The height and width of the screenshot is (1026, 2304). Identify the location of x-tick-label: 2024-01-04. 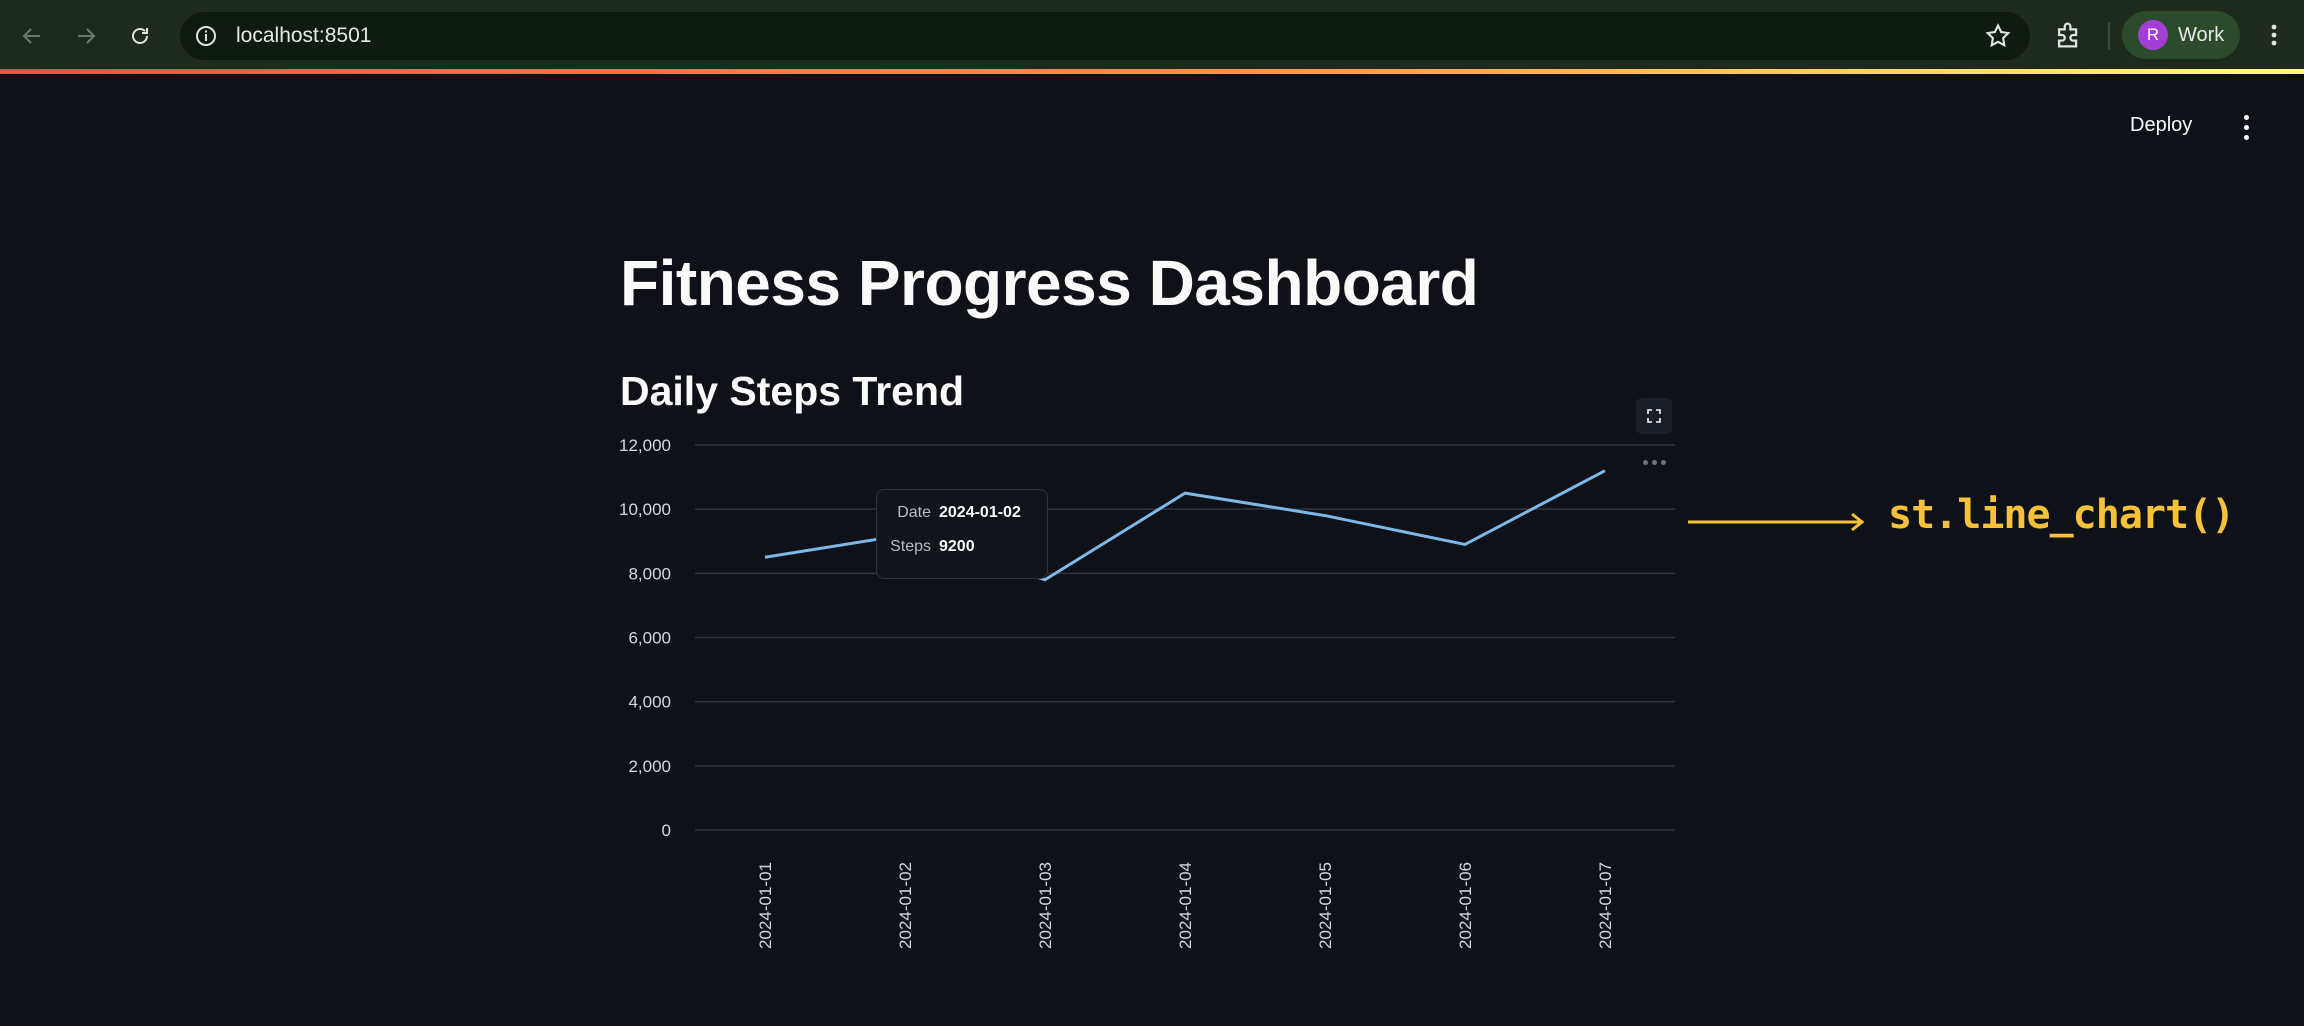
(1185, 905).